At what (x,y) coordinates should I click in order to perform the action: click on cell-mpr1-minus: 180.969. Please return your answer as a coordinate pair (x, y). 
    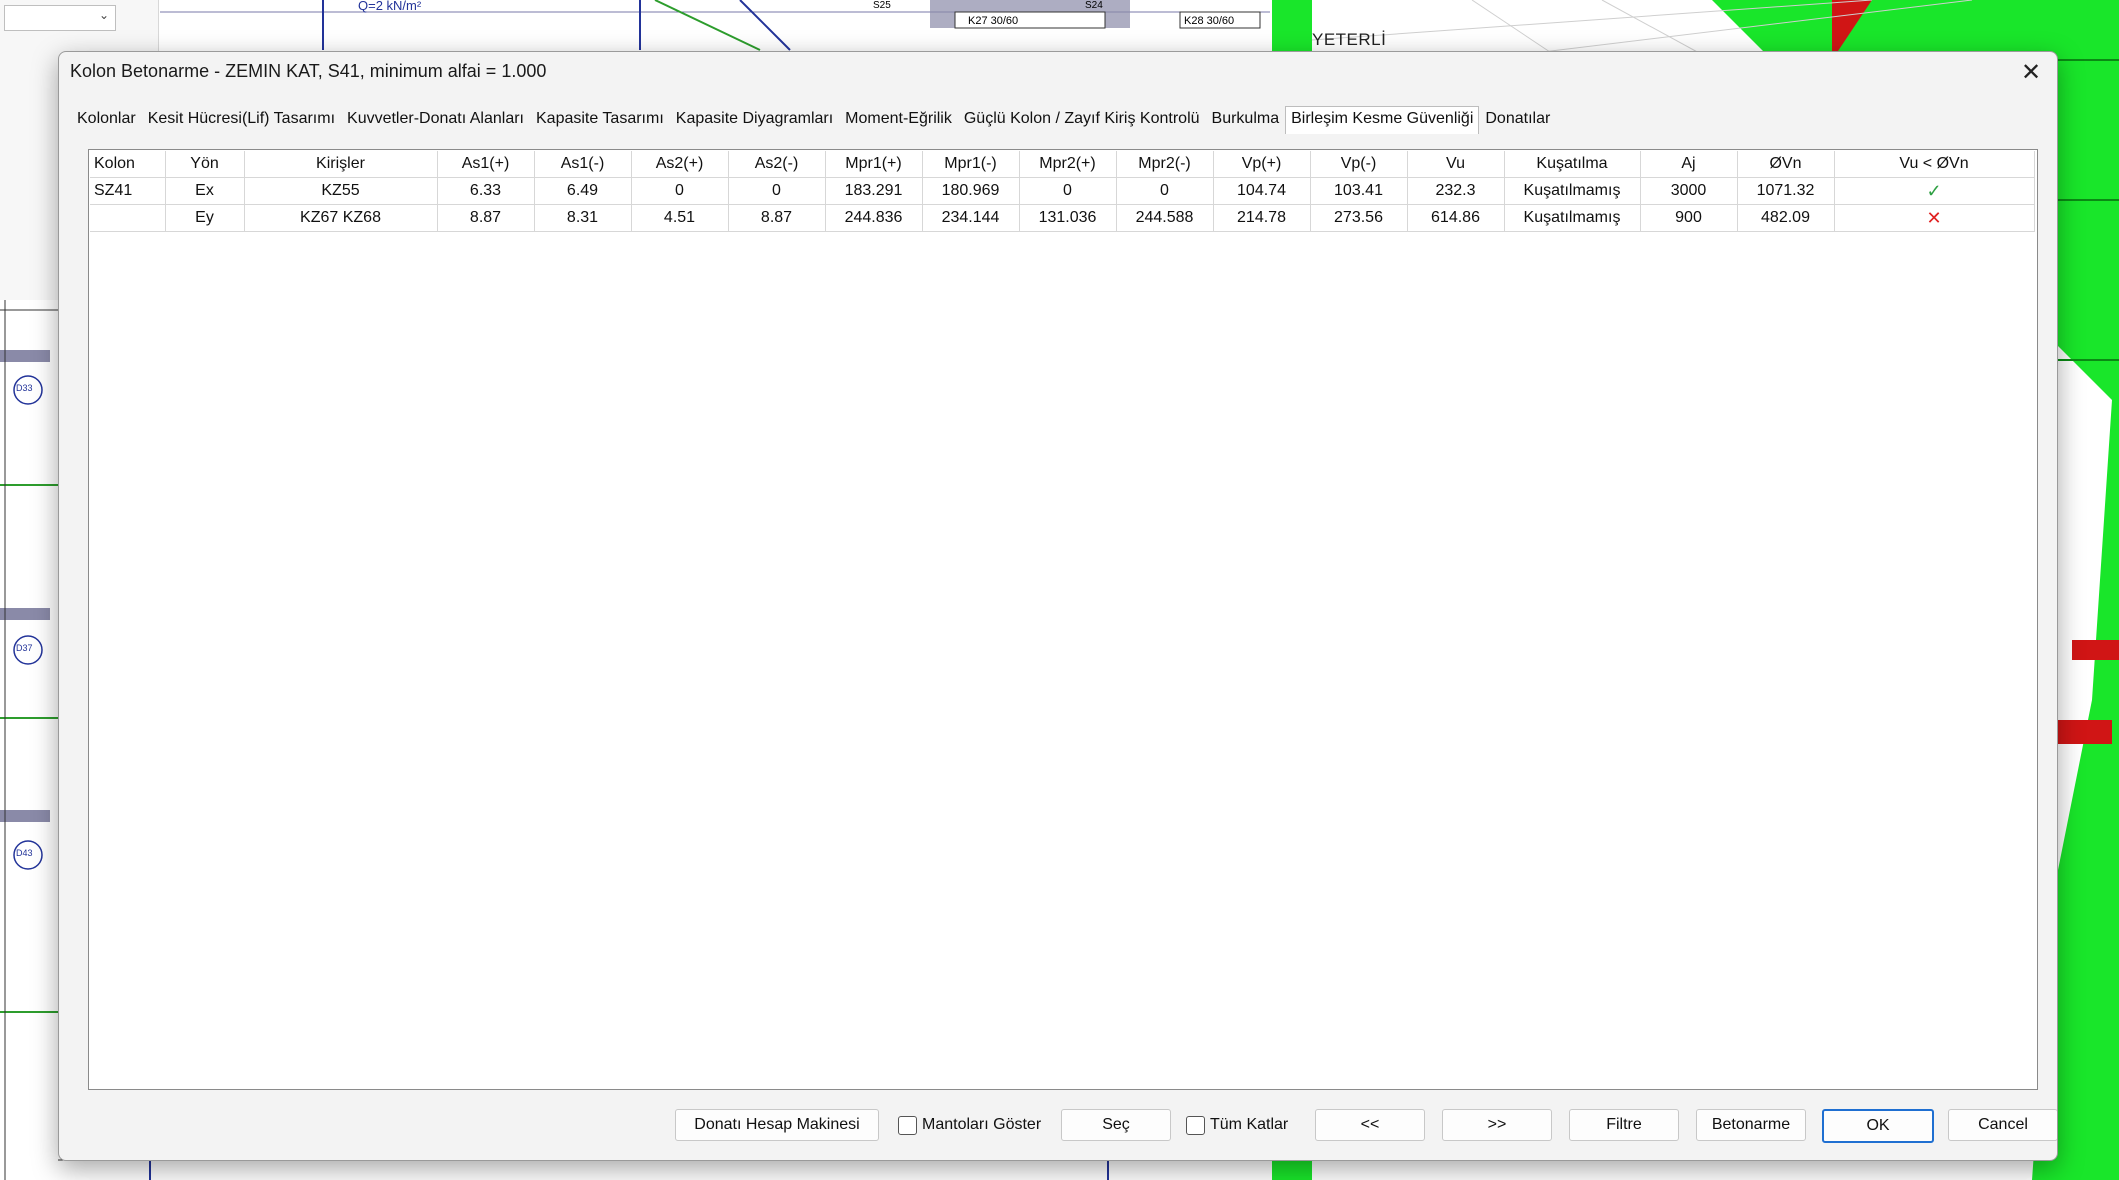
    Looking at the image, I should click on (971, 191).